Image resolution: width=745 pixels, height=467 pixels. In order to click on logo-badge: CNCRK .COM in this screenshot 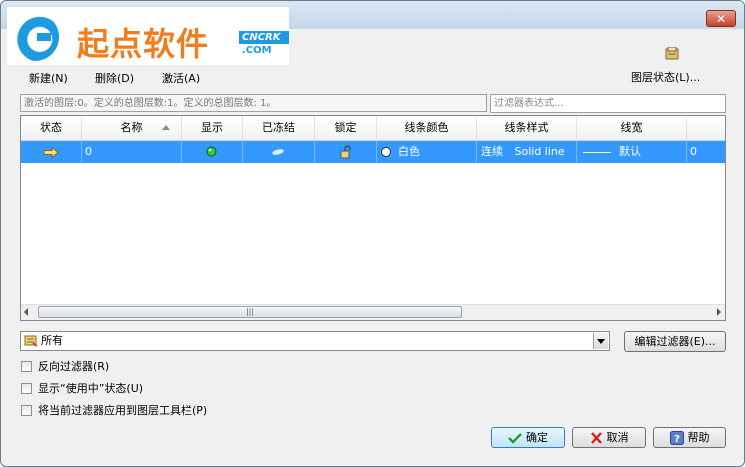, I will do `click(264, 46)`.